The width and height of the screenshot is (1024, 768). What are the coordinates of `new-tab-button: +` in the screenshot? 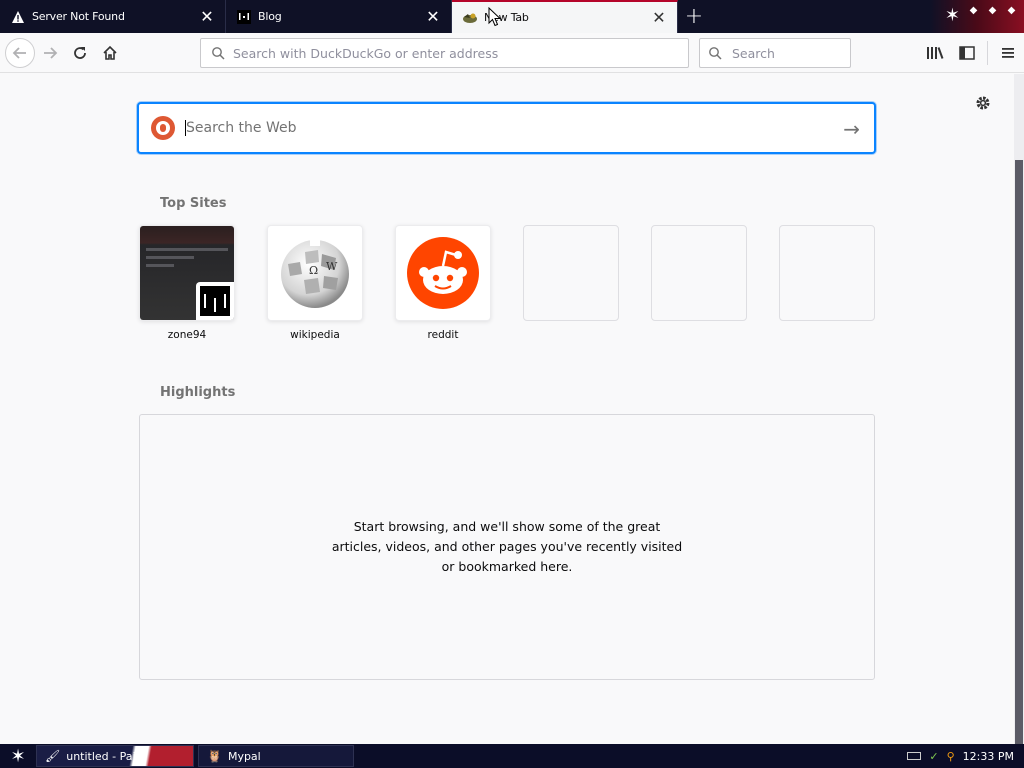 It's located at (694, 16).